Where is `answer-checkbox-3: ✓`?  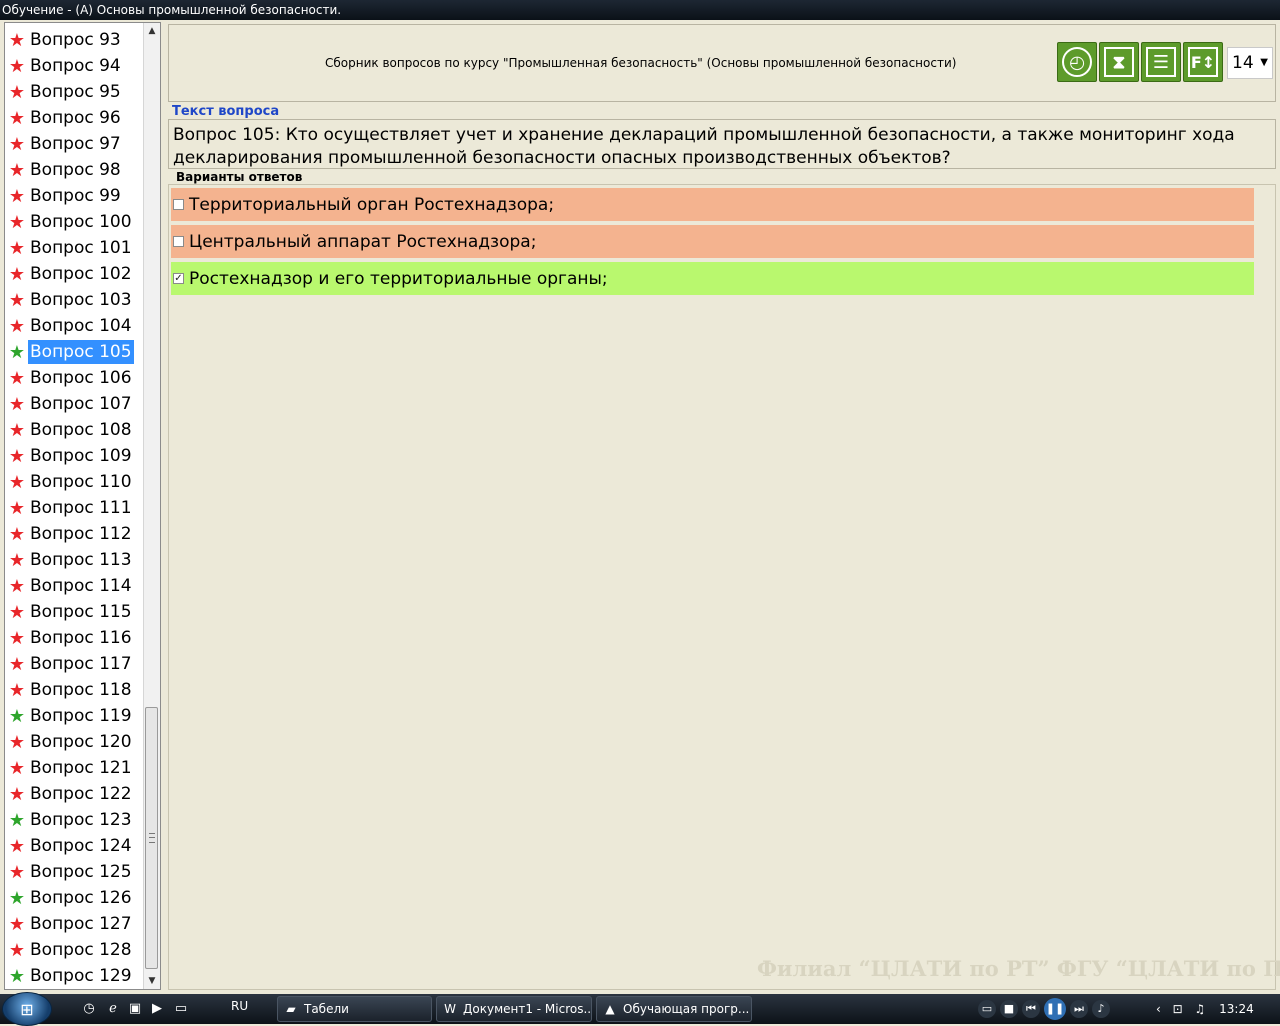
answer-checkbox-3: ✓ is located at coordinates (178, 278).